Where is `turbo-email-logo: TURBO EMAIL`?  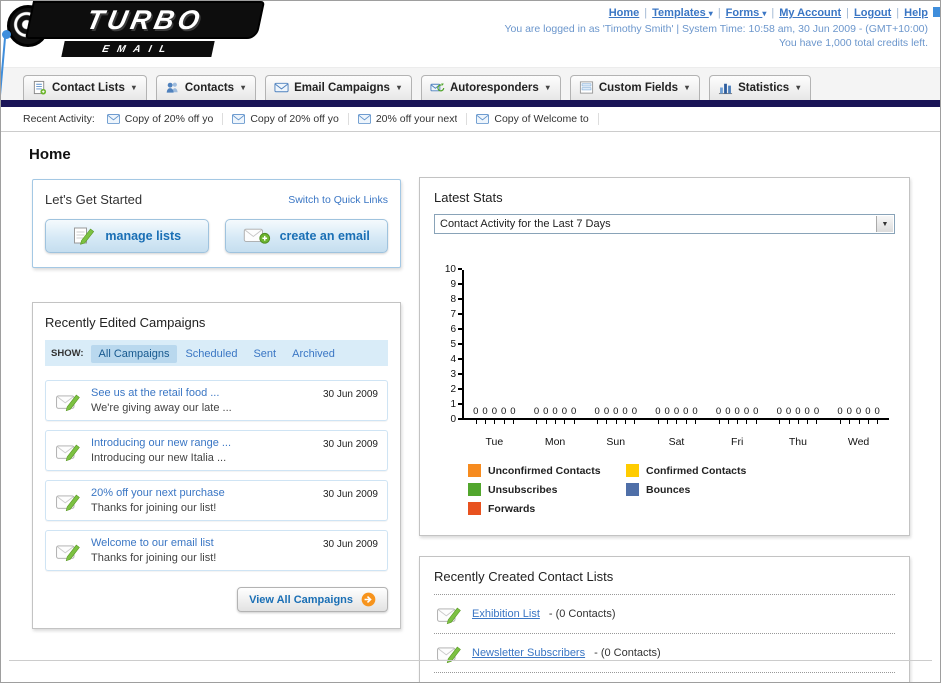
turbo-email-logo: TURBO EMAIL is located at coordinates (143, 54).